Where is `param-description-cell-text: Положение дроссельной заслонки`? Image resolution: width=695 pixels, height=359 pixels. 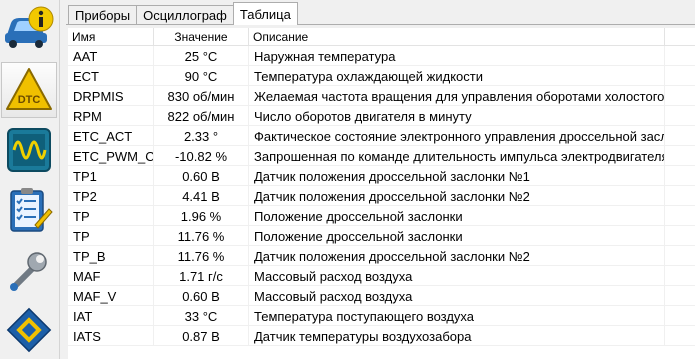 param-description-cell-text: Положение дроссельной заслонки is located at coordinates (358, 236).